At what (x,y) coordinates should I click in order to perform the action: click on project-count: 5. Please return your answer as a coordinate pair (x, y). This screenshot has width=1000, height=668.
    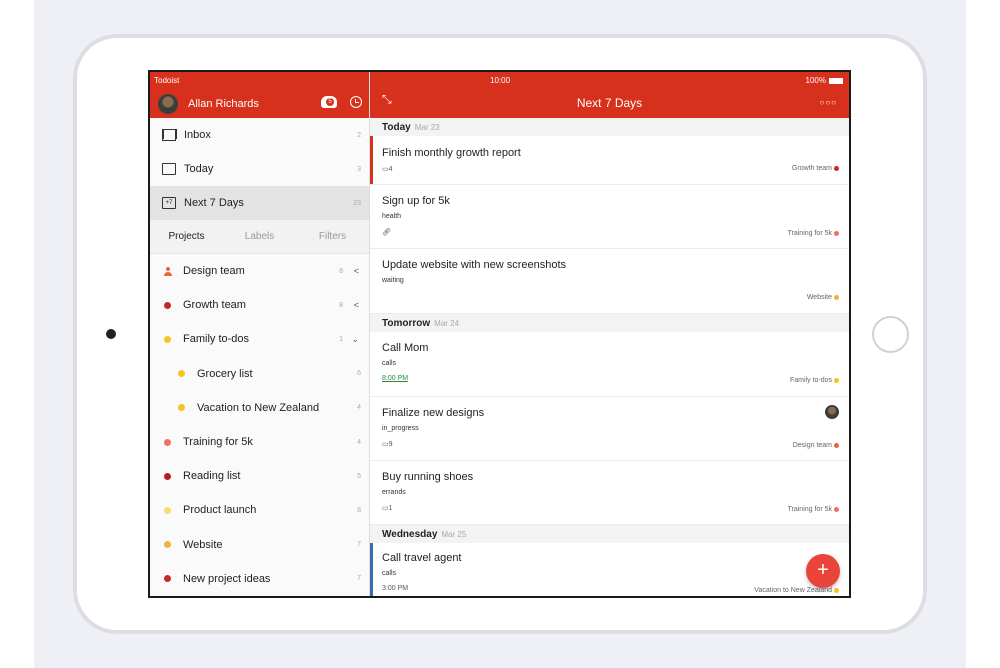
    Looking at the image, I should click on (359, 476).